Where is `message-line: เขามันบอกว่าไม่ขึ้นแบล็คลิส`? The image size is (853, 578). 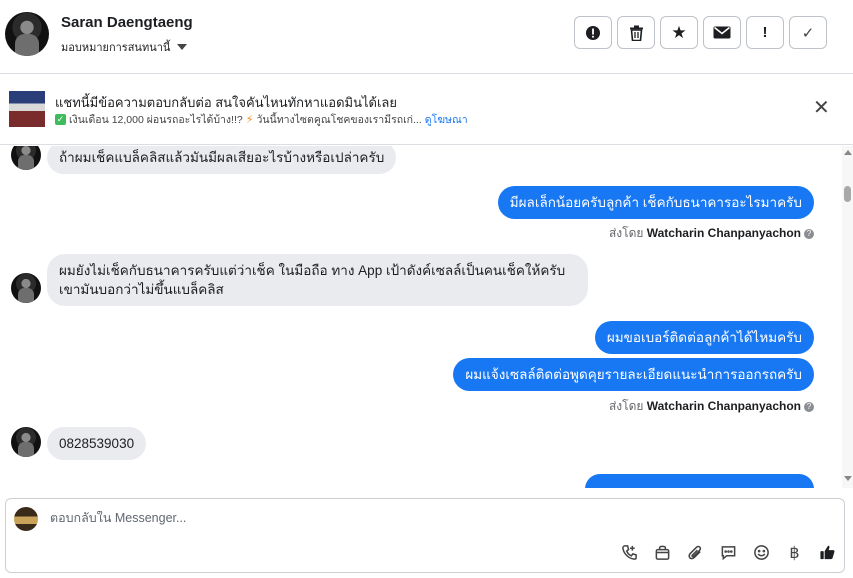 message-line: เขามันบอกว่าไม่ขึ้นแบล็คลิส is located at coordinates (141, 289).